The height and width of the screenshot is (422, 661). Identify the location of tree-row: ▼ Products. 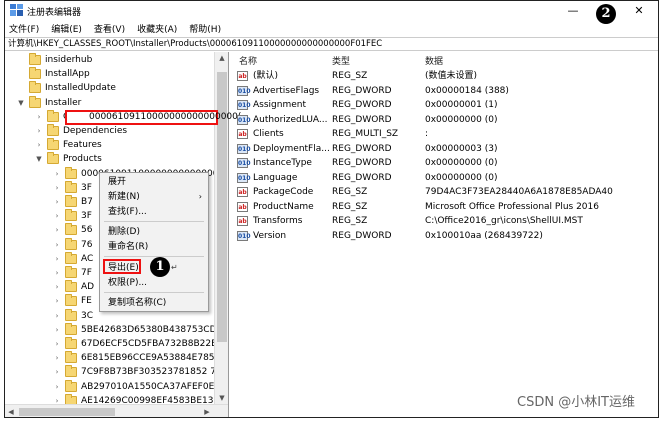
(109, 159).